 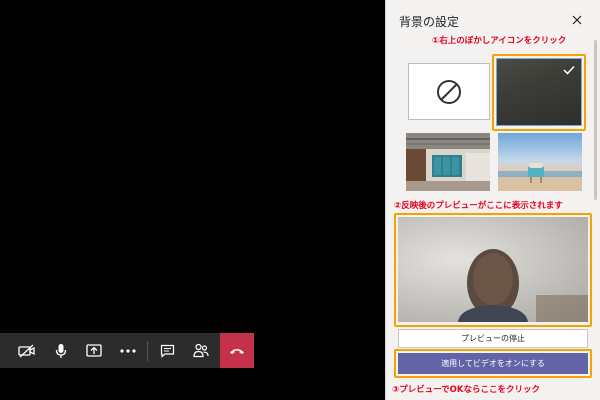 I want to click on call-bar-separator, so click(x=148, y=350).